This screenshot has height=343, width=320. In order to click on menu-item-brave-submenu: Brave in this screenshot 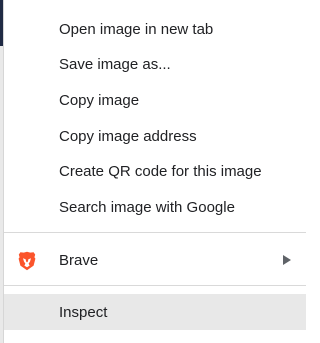, I will do `click(155, 260)`.